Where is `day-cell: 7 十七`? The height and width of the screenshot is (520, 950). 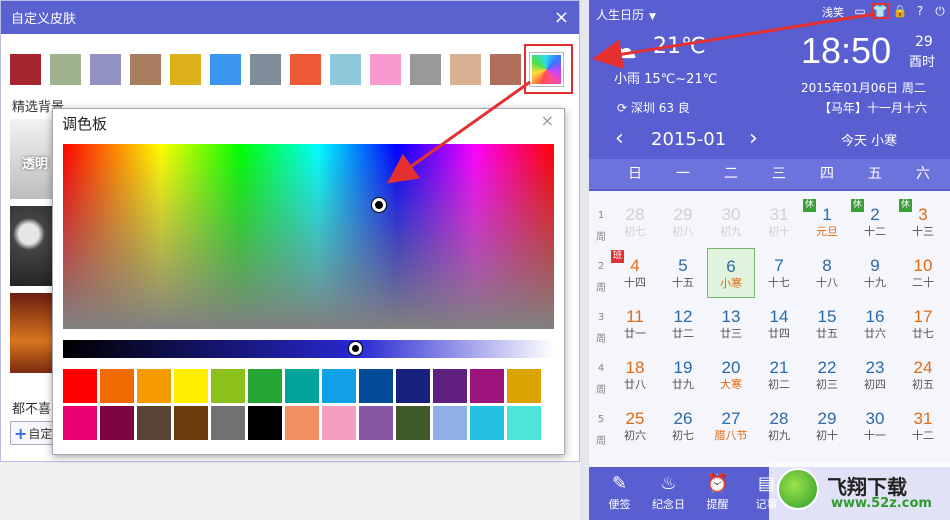
day-cell: 7 十七 is located at coordinates (779, 273).